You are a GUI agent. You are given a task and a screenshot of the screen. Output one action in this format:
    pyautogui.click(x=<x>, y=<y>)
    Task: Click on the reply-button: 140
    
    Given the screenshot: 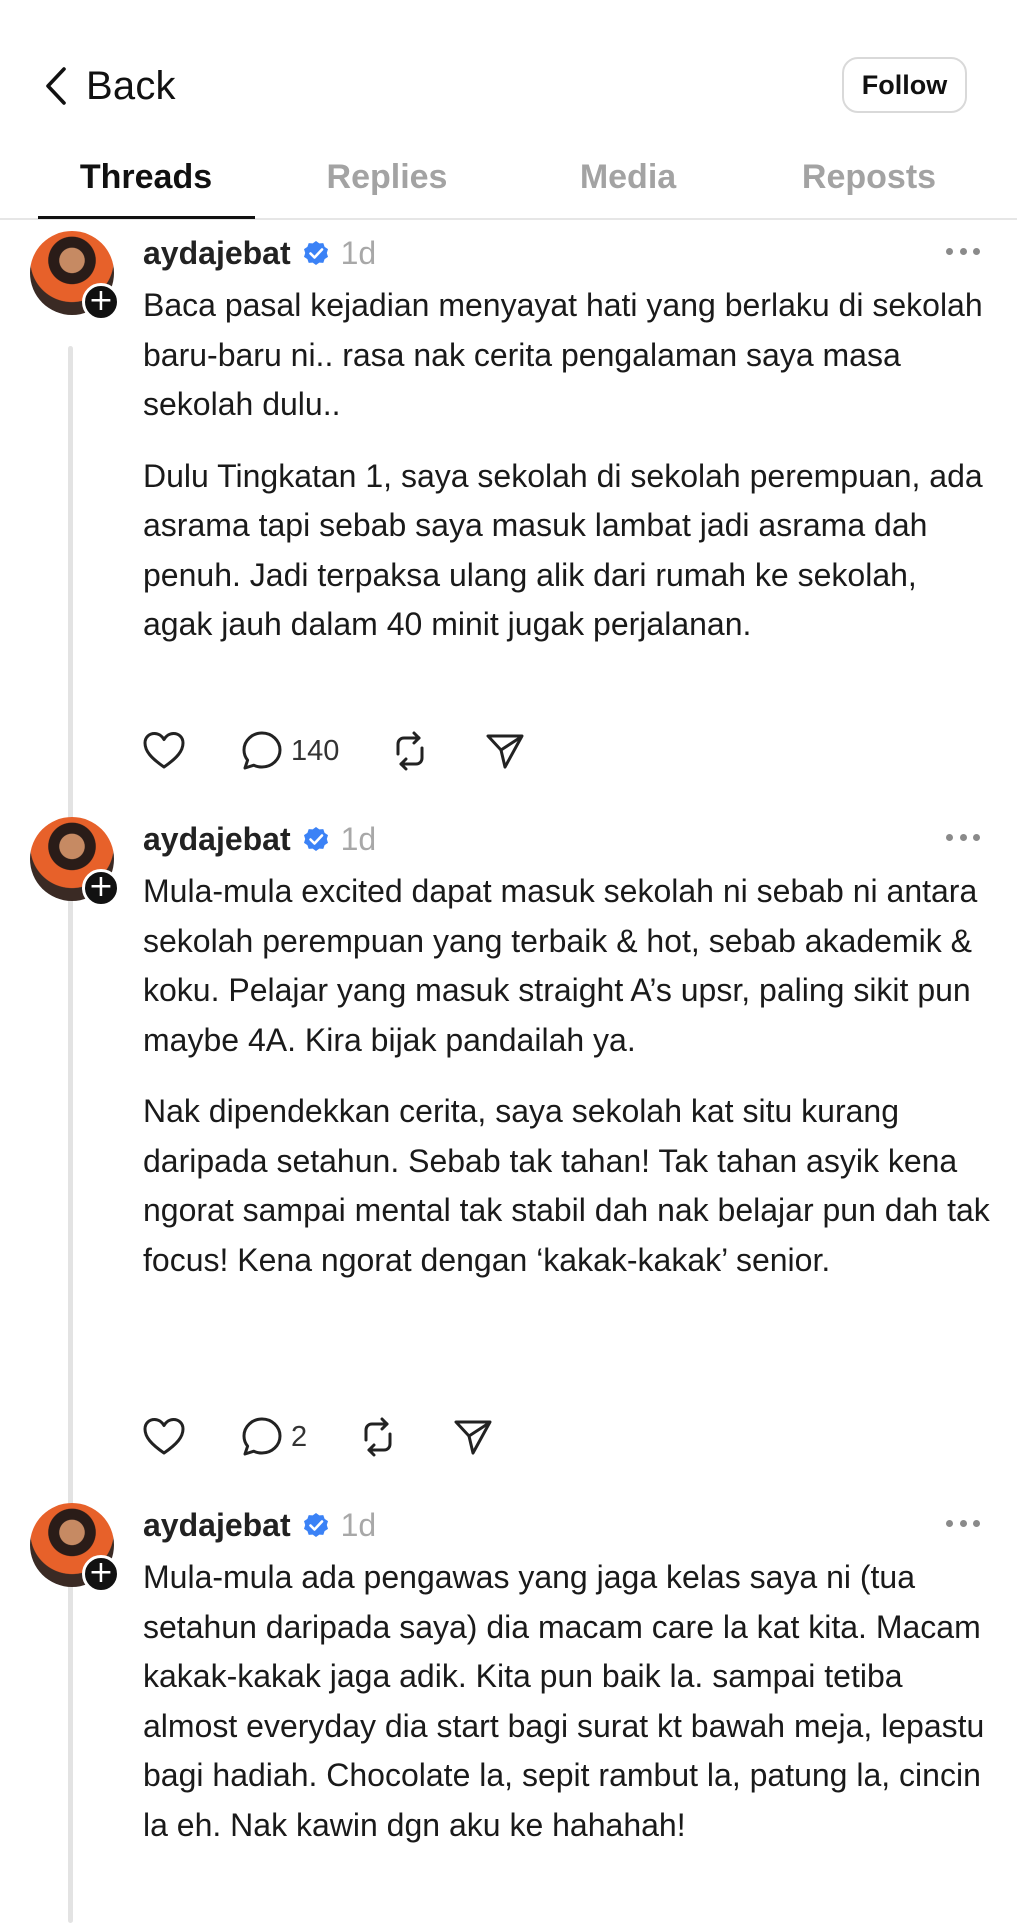 What is the action you would take?
    pyautogui.click(x=290, y=751)
    